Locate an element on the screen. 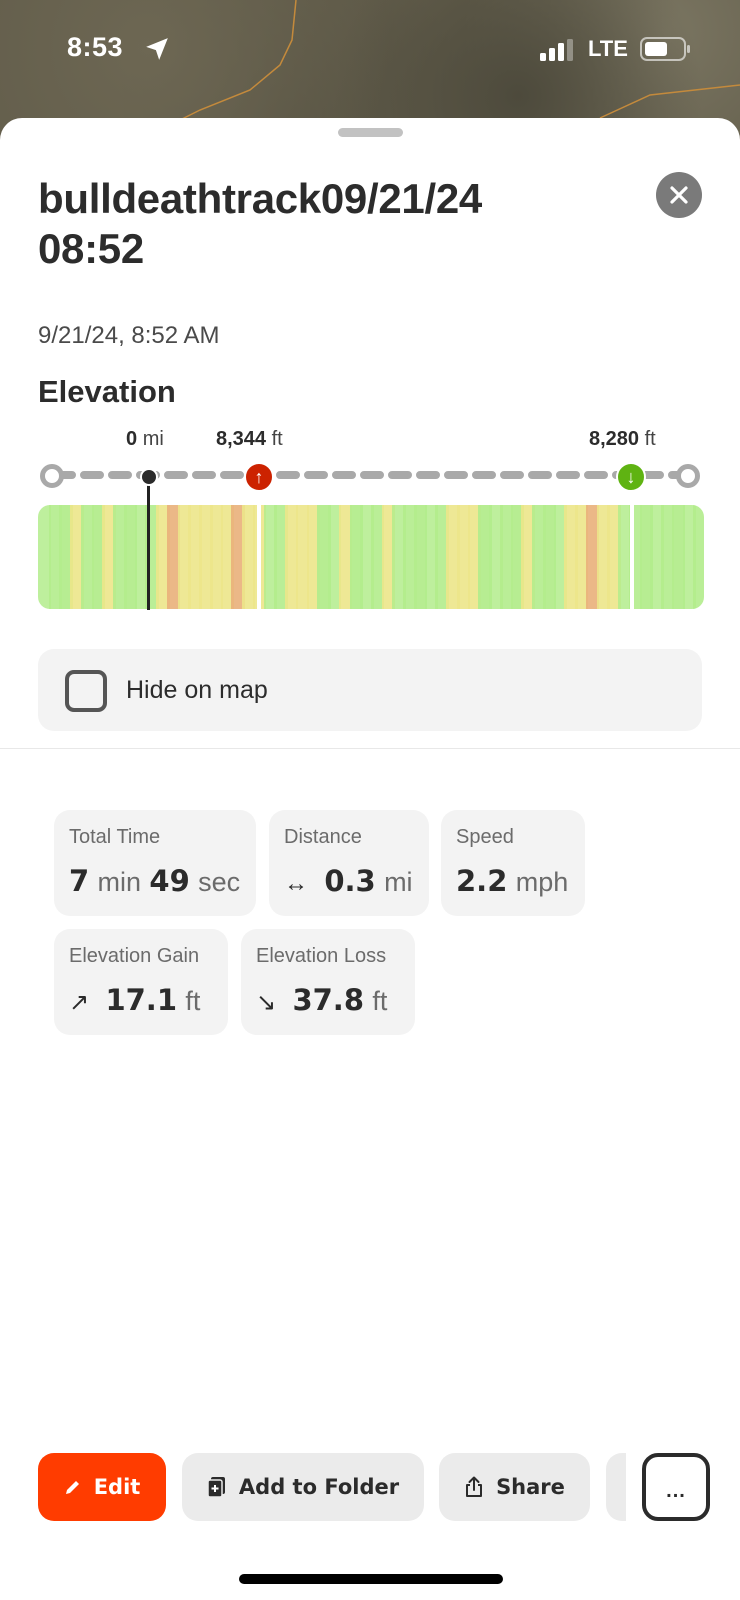 This screenshot has width=740, height=1600. stat-label: Speed is located at coordinates (485, 837).